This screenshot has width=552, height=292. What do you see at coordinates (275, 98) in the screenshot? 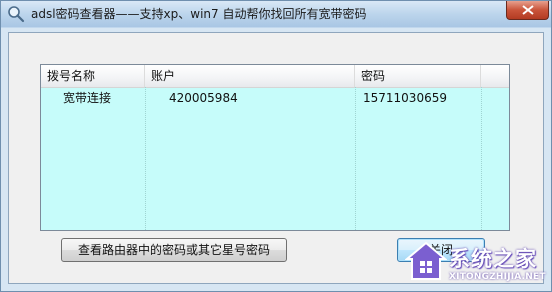
I see `list-item: 宽带连接 420005984 15711030659` at bounding box center [275, 98].